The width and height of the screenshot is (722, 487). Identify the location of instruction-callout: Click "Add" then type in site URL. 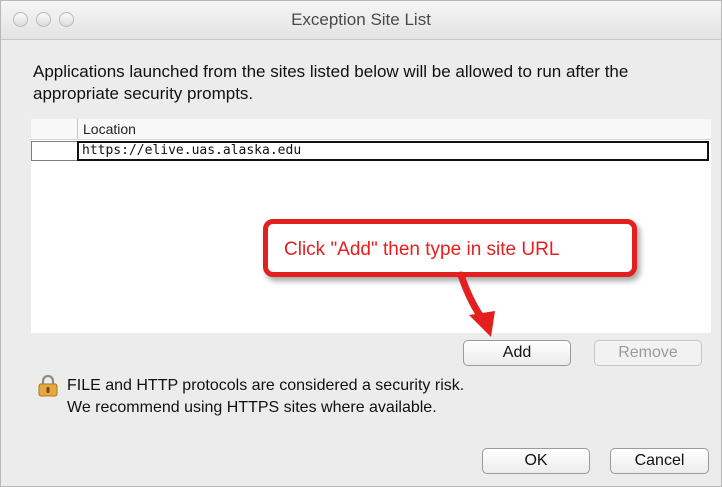
(450, 248).